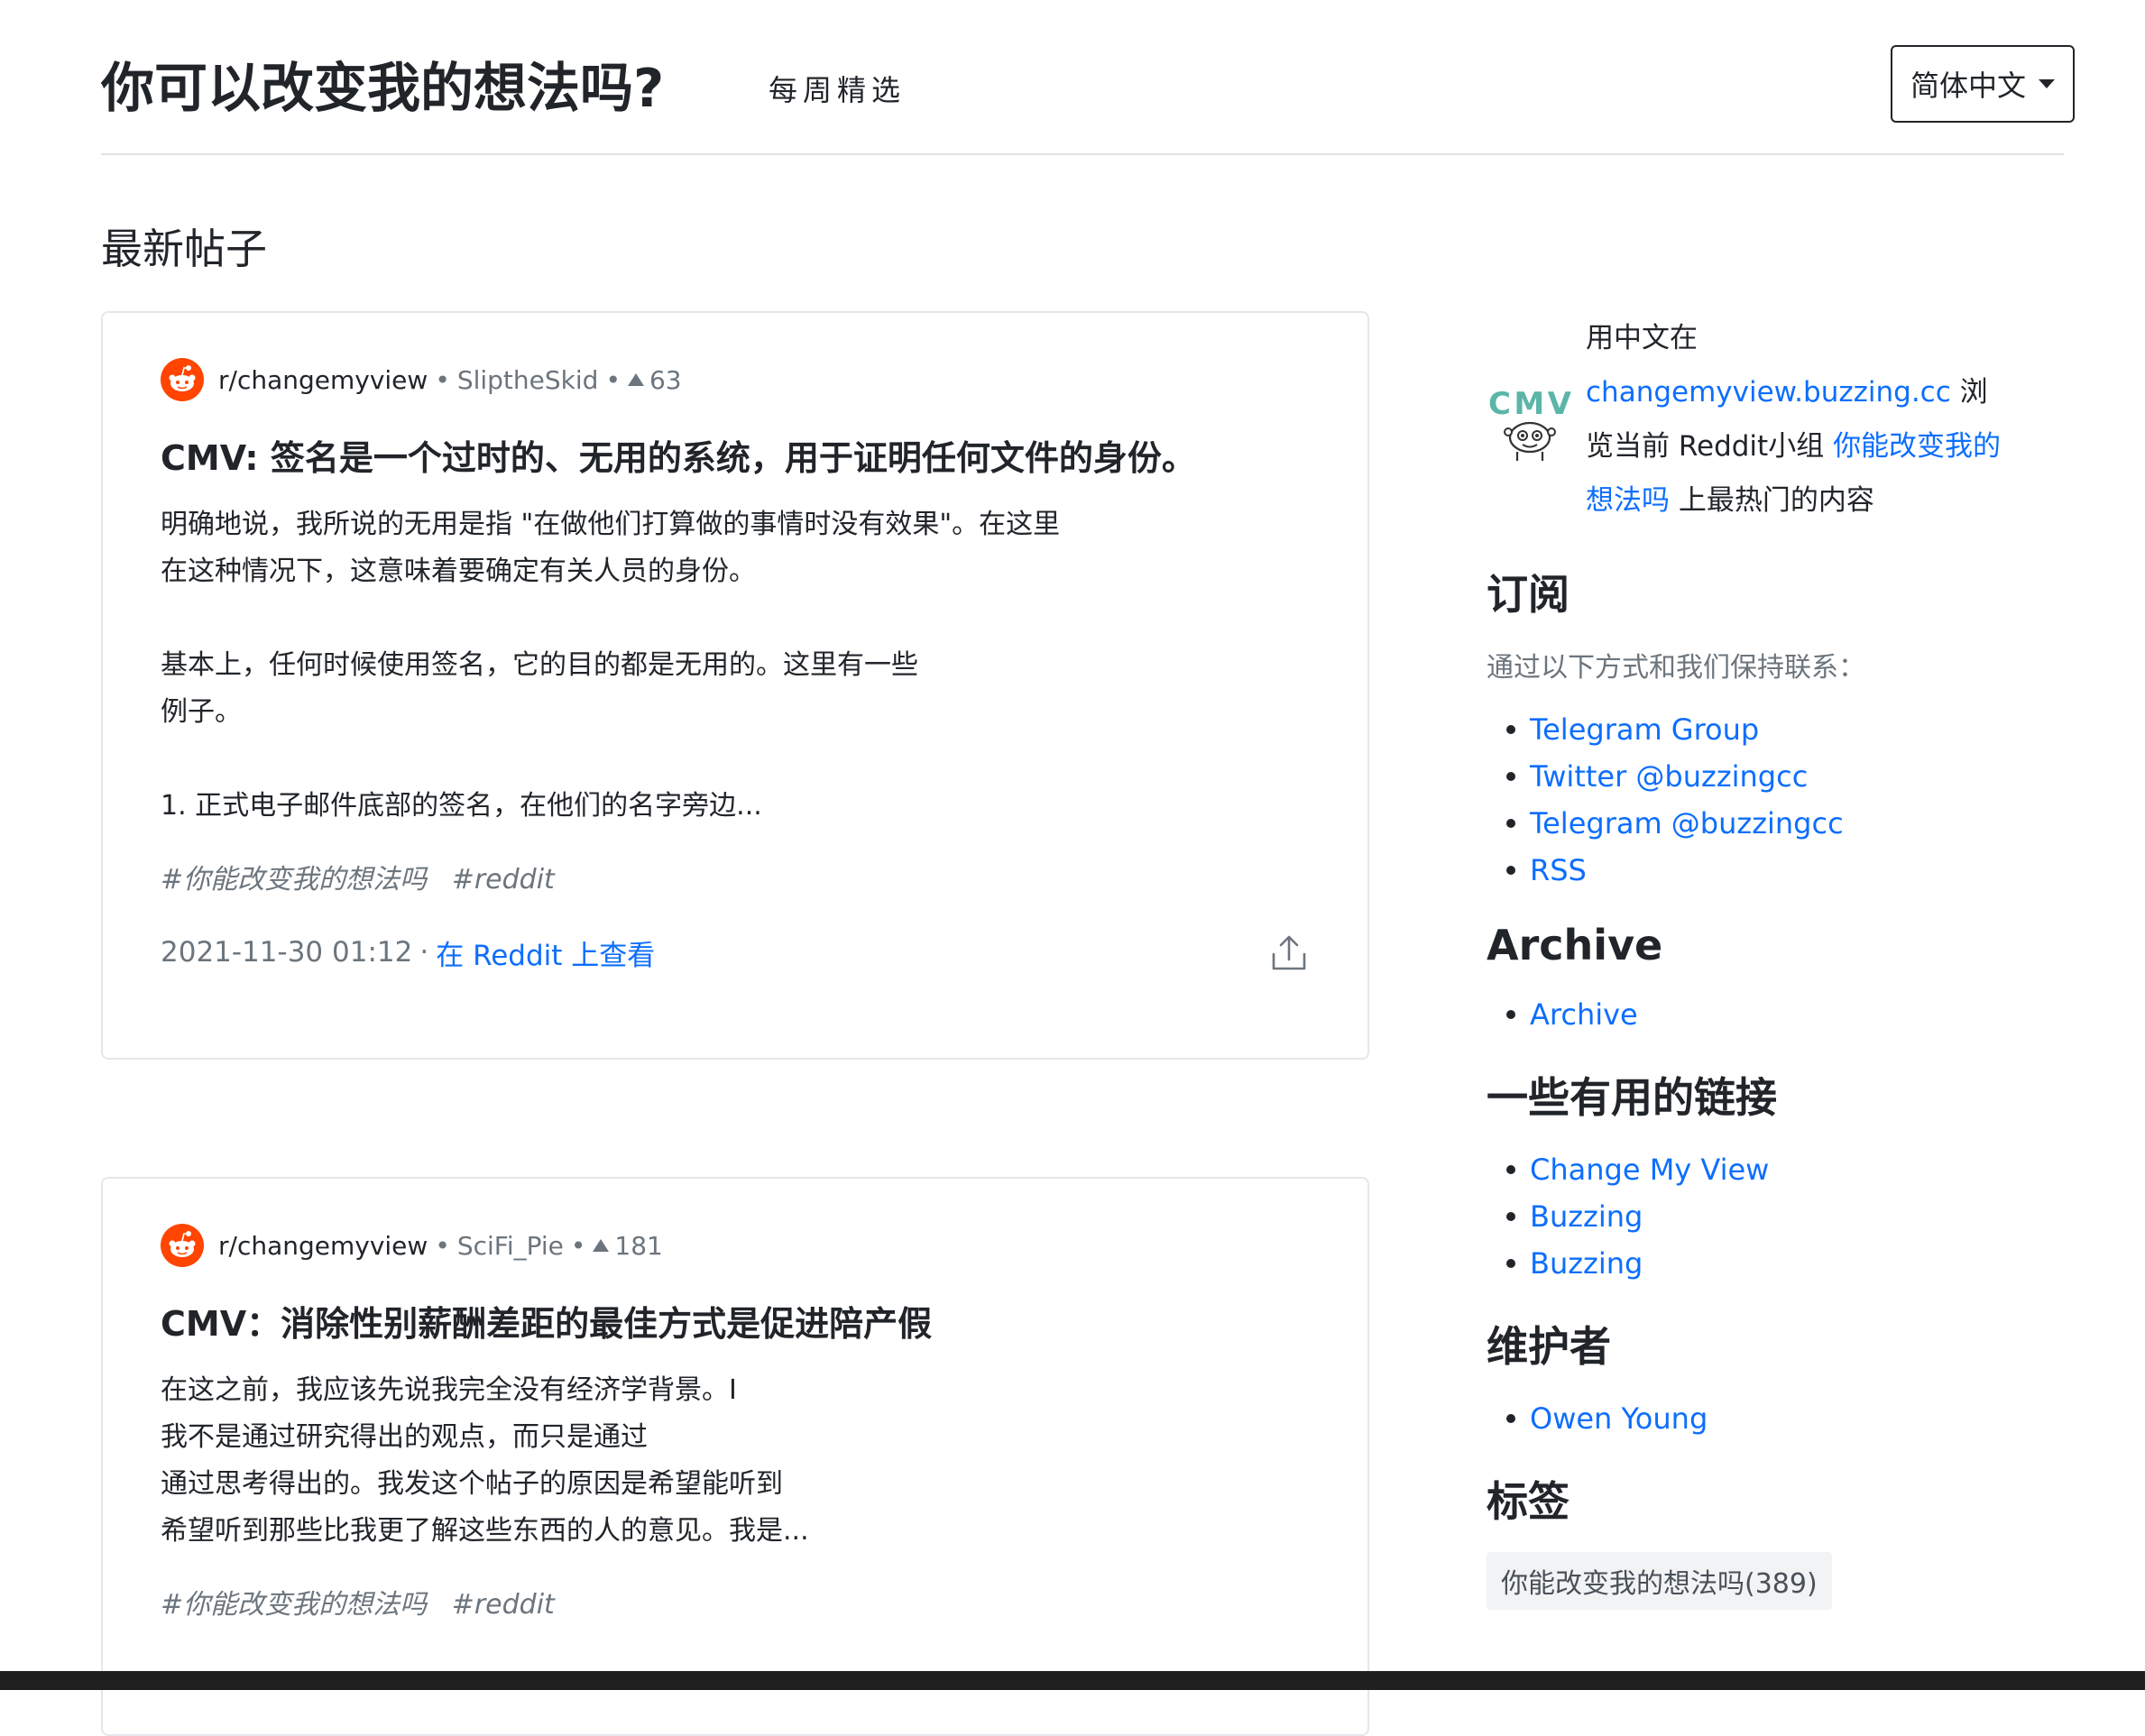  I want to click on score: 181, so click(638, 1246).